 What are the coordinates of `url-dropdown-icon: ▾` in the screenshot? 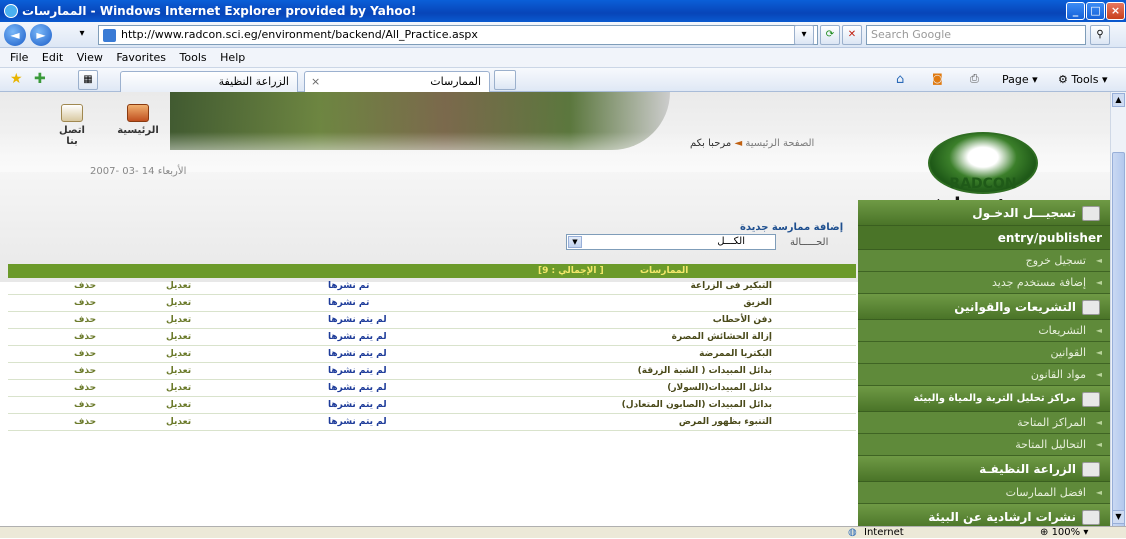 It's located at (804, 35).